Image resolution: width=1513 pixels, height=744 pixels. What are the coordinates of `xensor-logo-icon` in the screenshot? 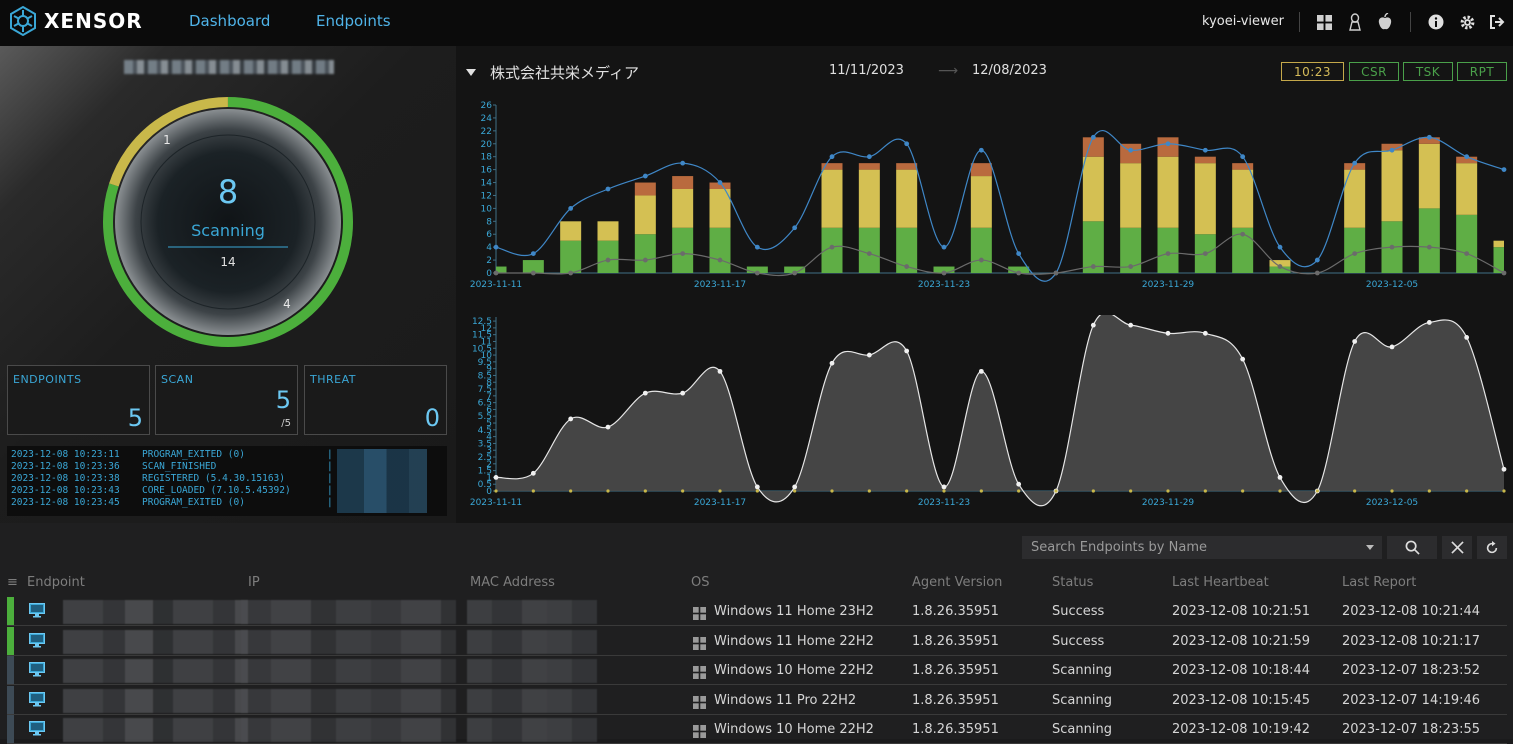 It's located at (23, 21).